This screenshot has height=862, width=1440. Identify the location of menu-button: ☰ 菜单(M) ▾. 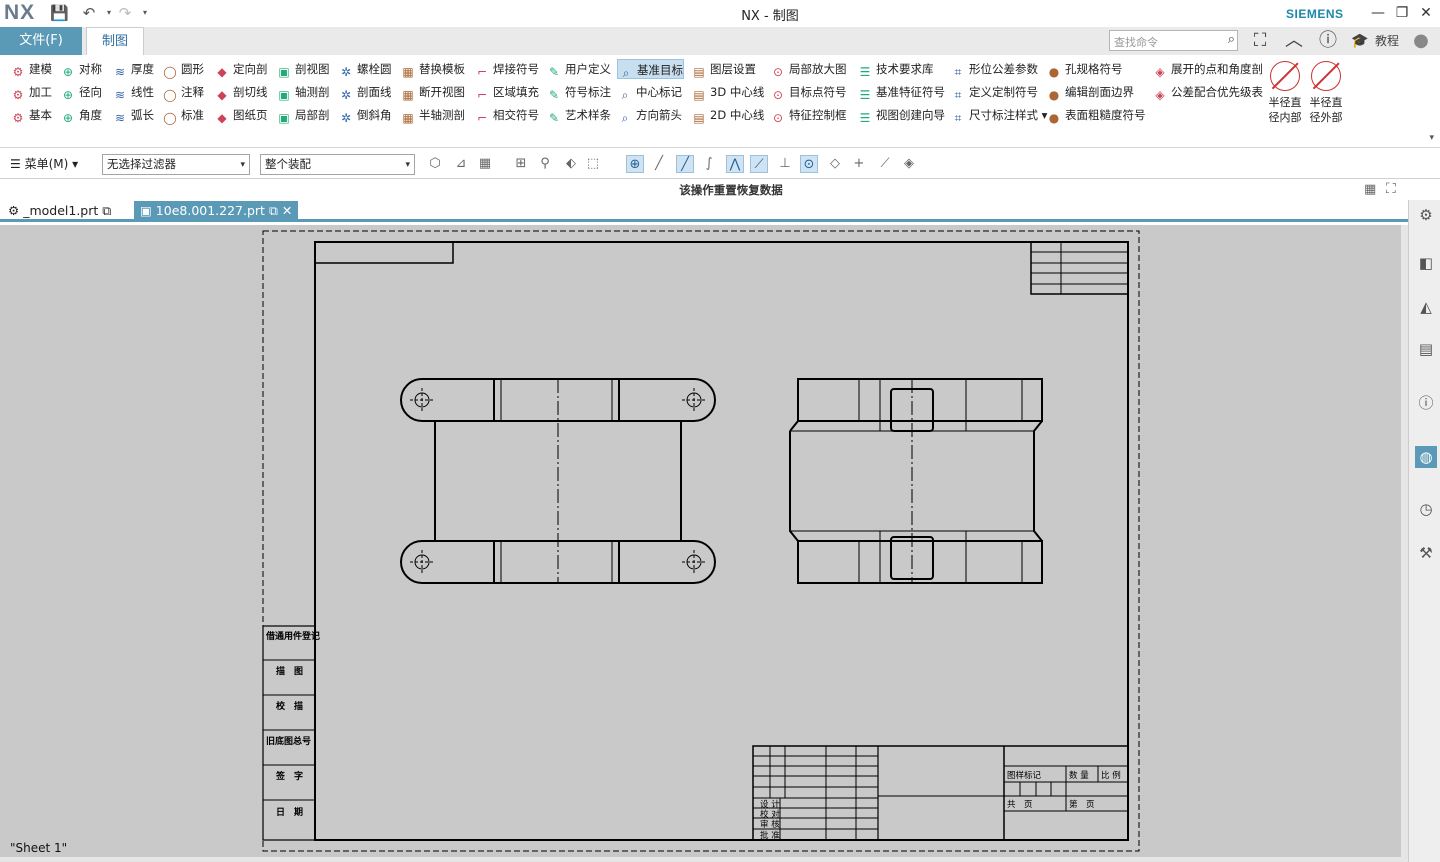
(44, 163).